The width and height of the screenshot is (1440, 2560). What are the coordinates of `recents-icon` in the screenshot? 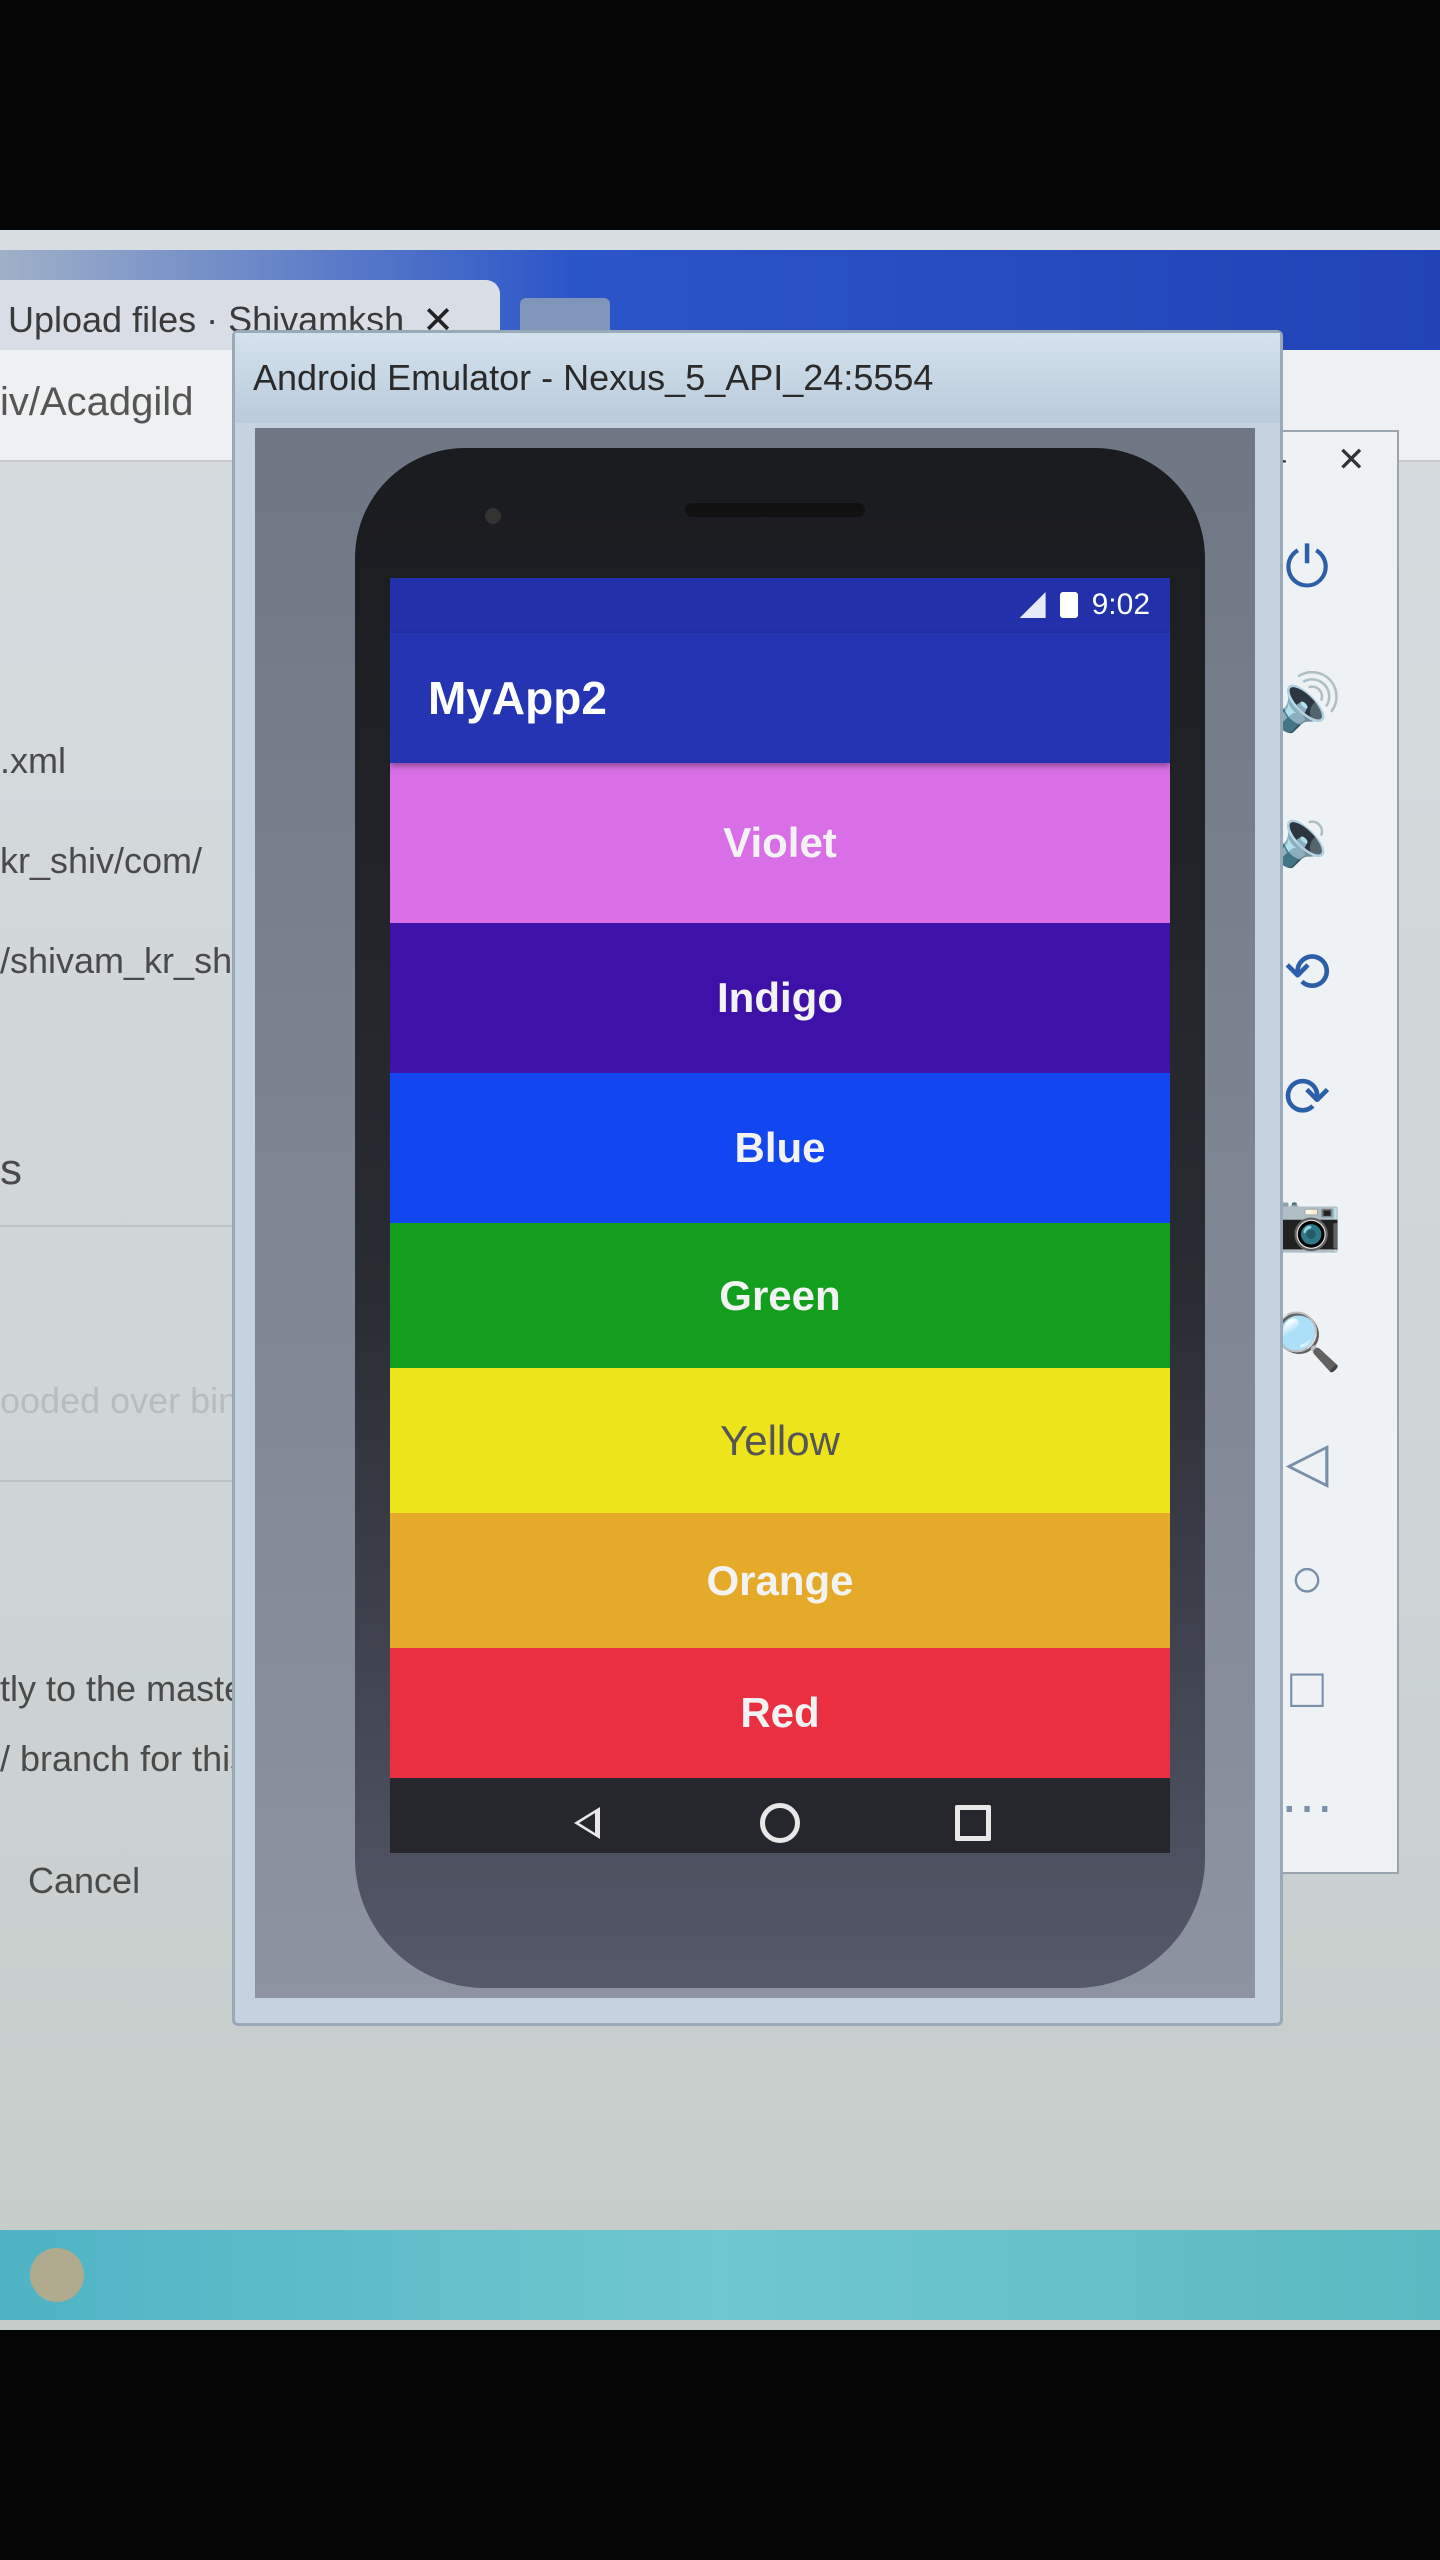 It's located at (973, 1823).